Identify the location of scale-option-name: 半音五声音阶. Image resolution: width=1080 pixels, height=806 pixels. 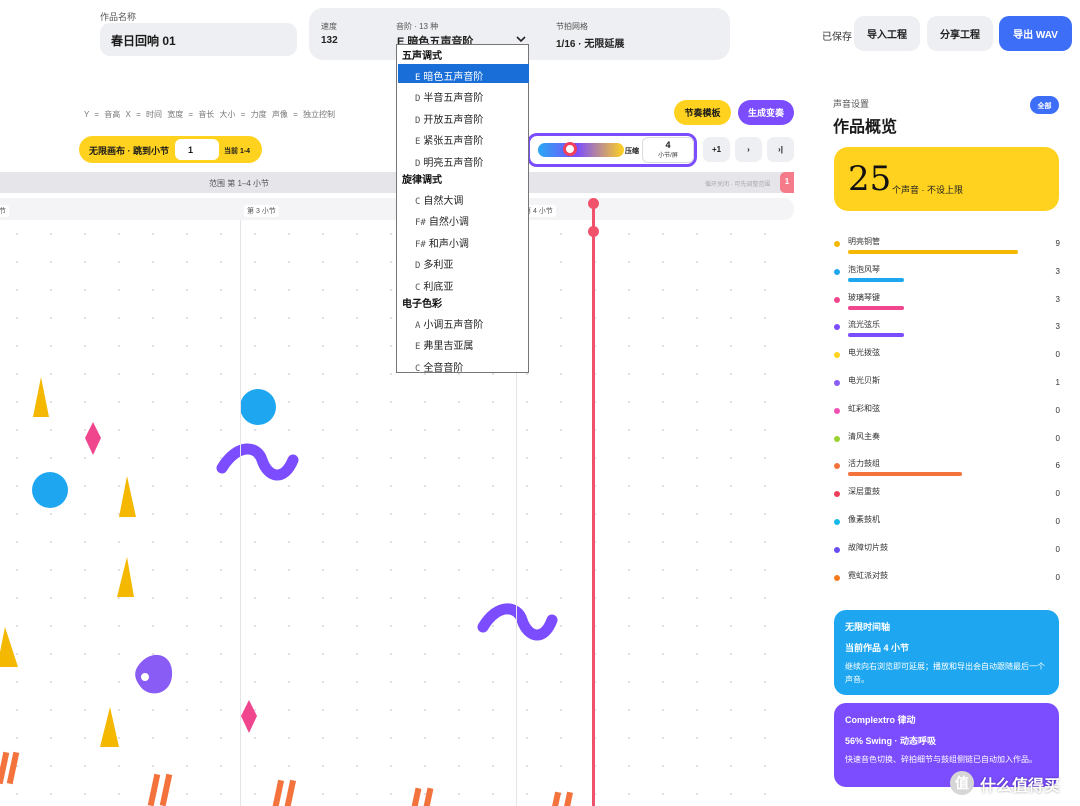
(453, 99).